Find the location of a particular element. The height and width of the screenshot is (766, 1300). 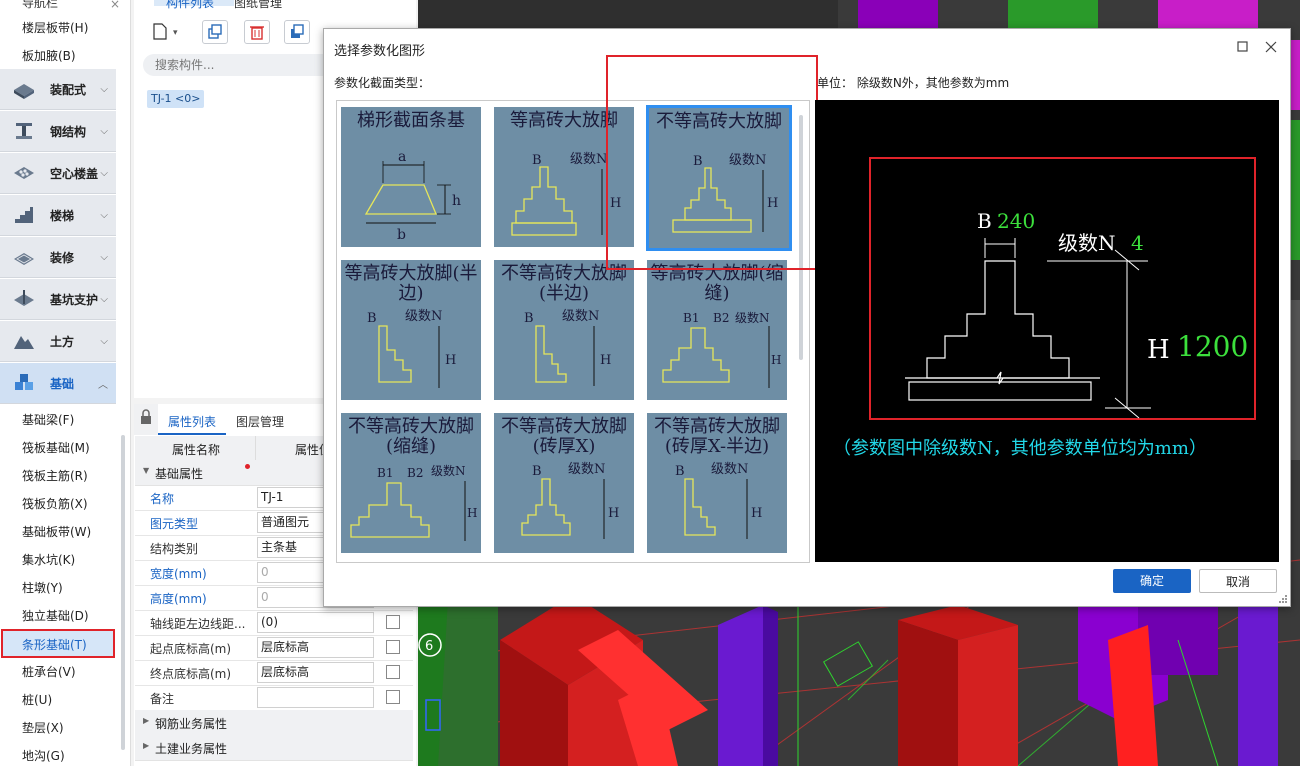

nav-category-label: 空心楼盖 is located at coordinates (74, 173).